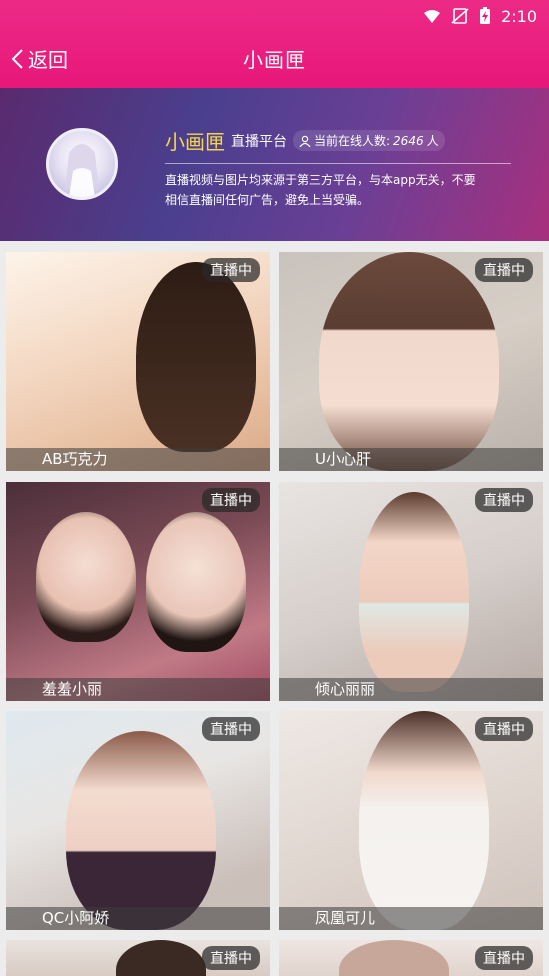 The width and height of the screenshot is (549, 976). I want to click on stream-card: 直播中 QC小阿娇, so click(138, 820).